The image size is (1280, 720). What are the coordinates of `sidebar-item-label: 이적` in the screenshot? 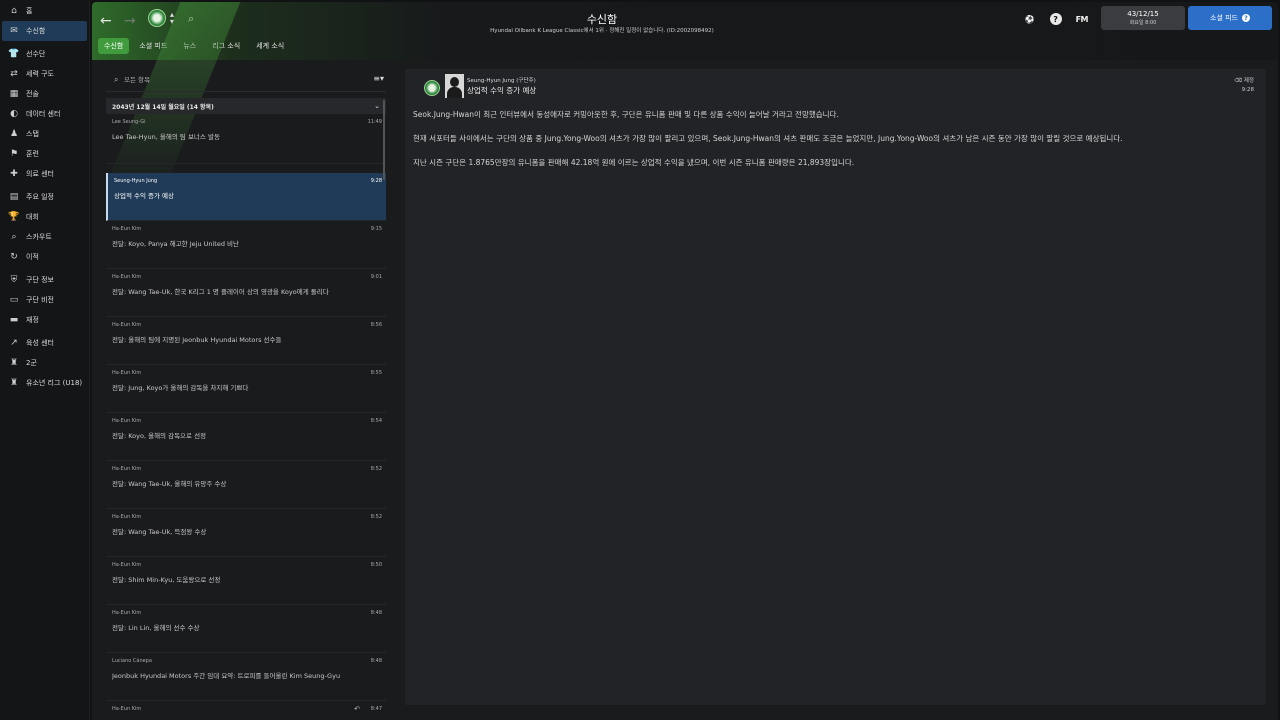 It's located at (32, 257).